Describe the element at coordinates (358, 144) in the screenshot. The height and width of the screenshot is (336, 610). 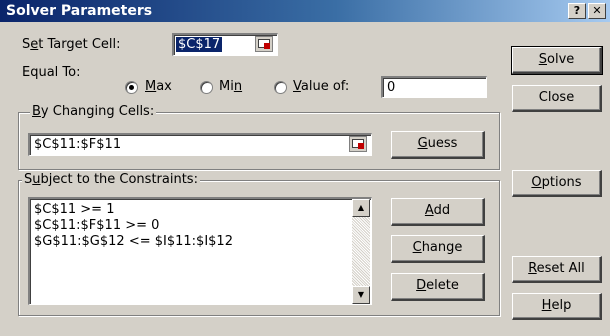
I see `changing-refedit-icon` at that location.